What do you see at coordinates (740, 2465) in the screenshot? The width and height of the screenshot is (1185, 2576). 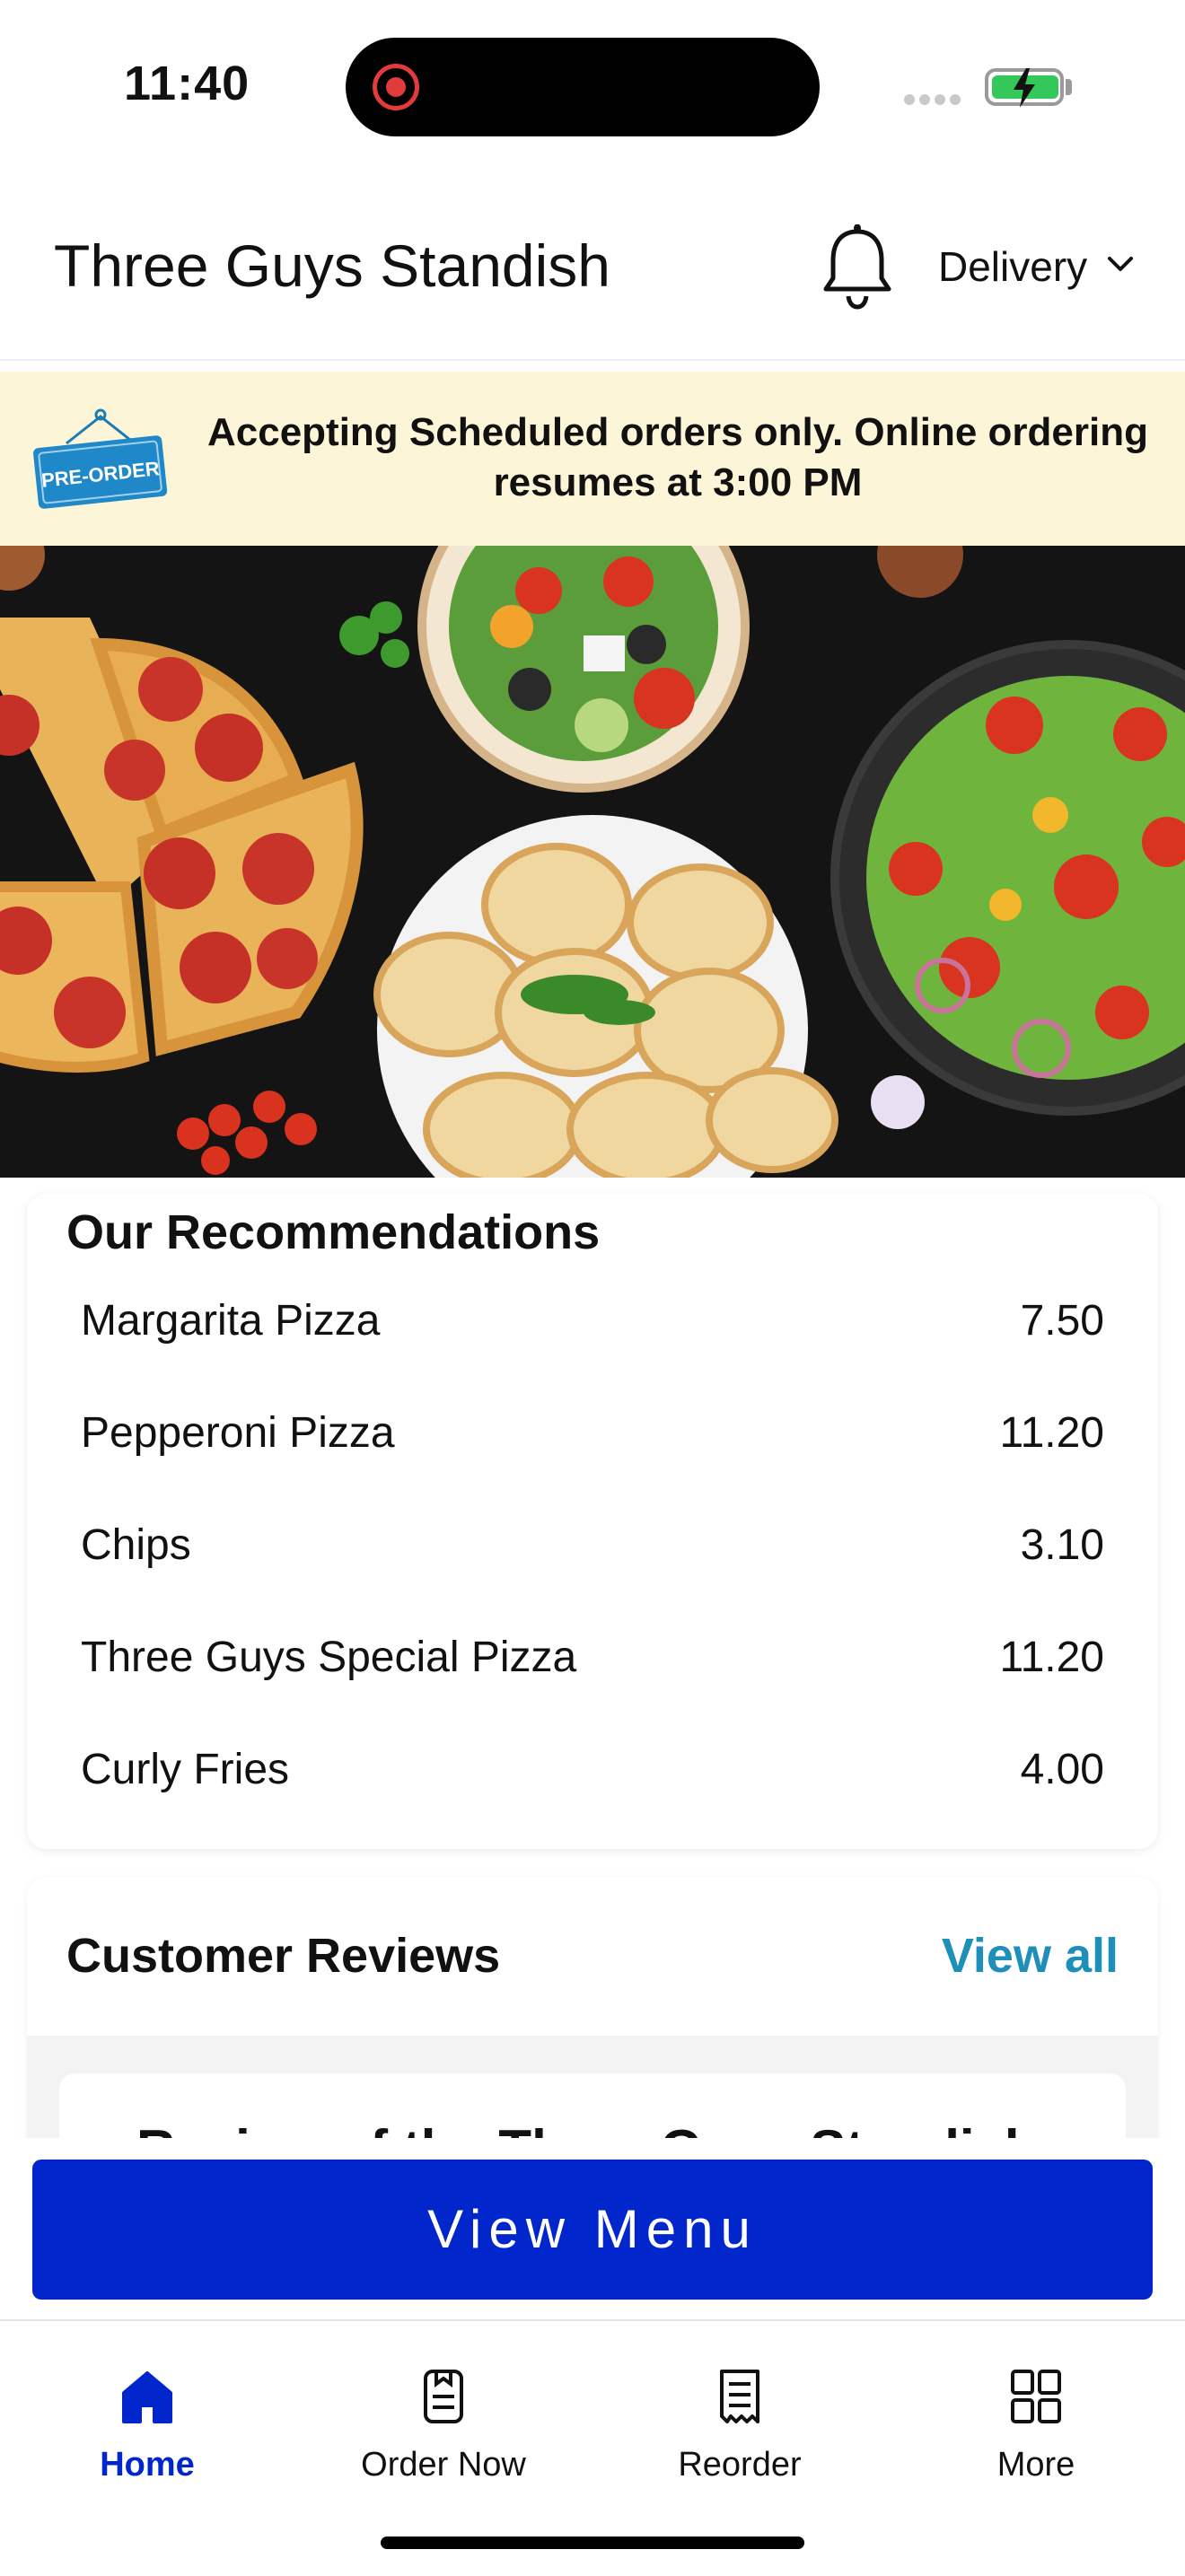 I see `nav-label: Reorder` at bounding box center [740, 2465].